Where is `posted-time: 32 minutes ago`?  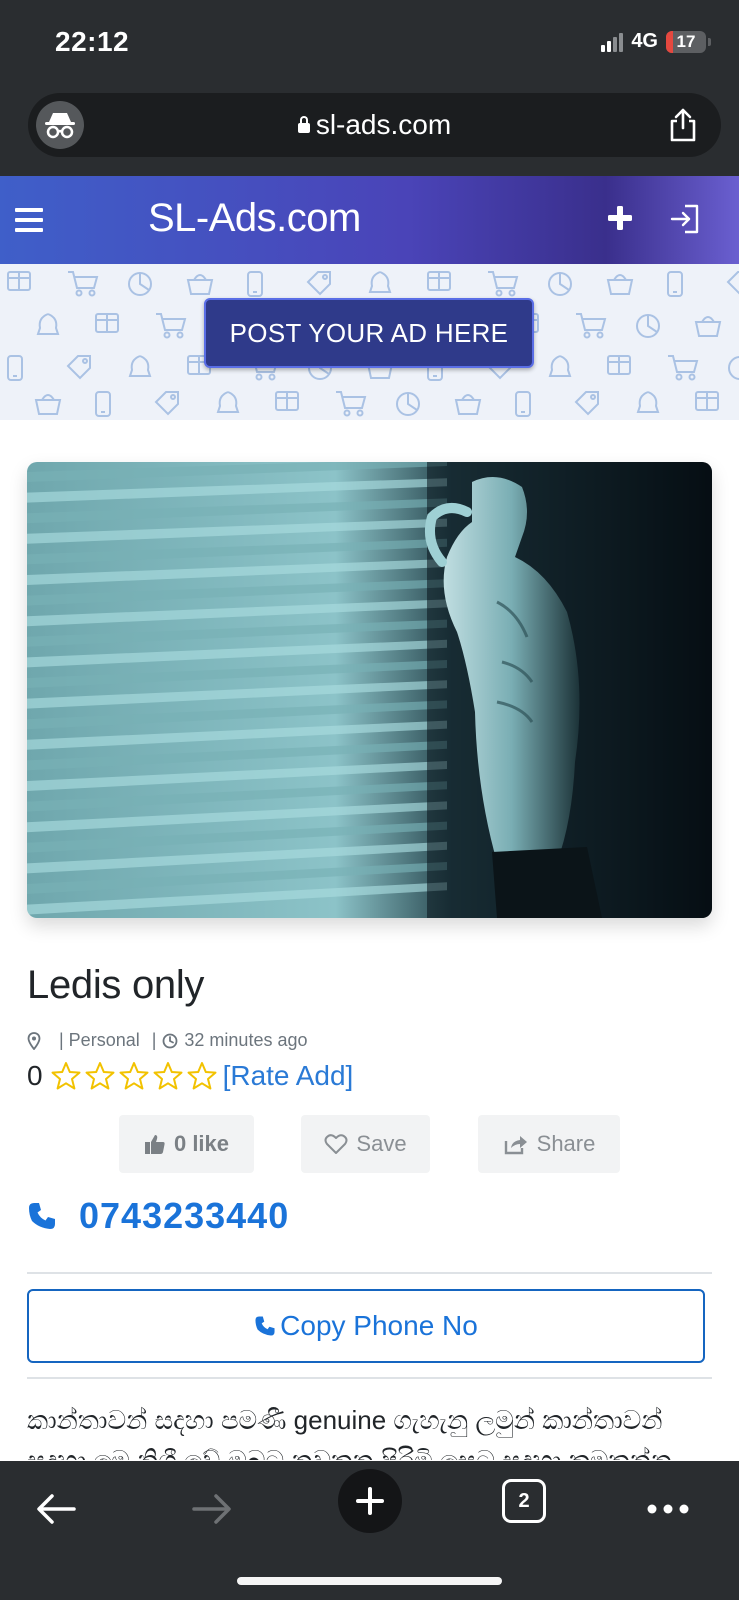
posted-time: 32 minutes ago is located at coordinates (246, 1040).